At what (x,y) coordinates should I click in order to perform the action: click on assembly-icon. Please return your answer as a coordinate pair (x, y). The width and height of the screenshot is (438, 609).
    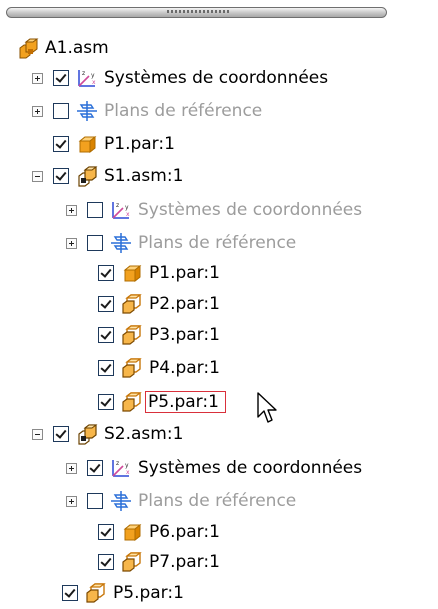
    Looking at the image, I should click on (28, 48).